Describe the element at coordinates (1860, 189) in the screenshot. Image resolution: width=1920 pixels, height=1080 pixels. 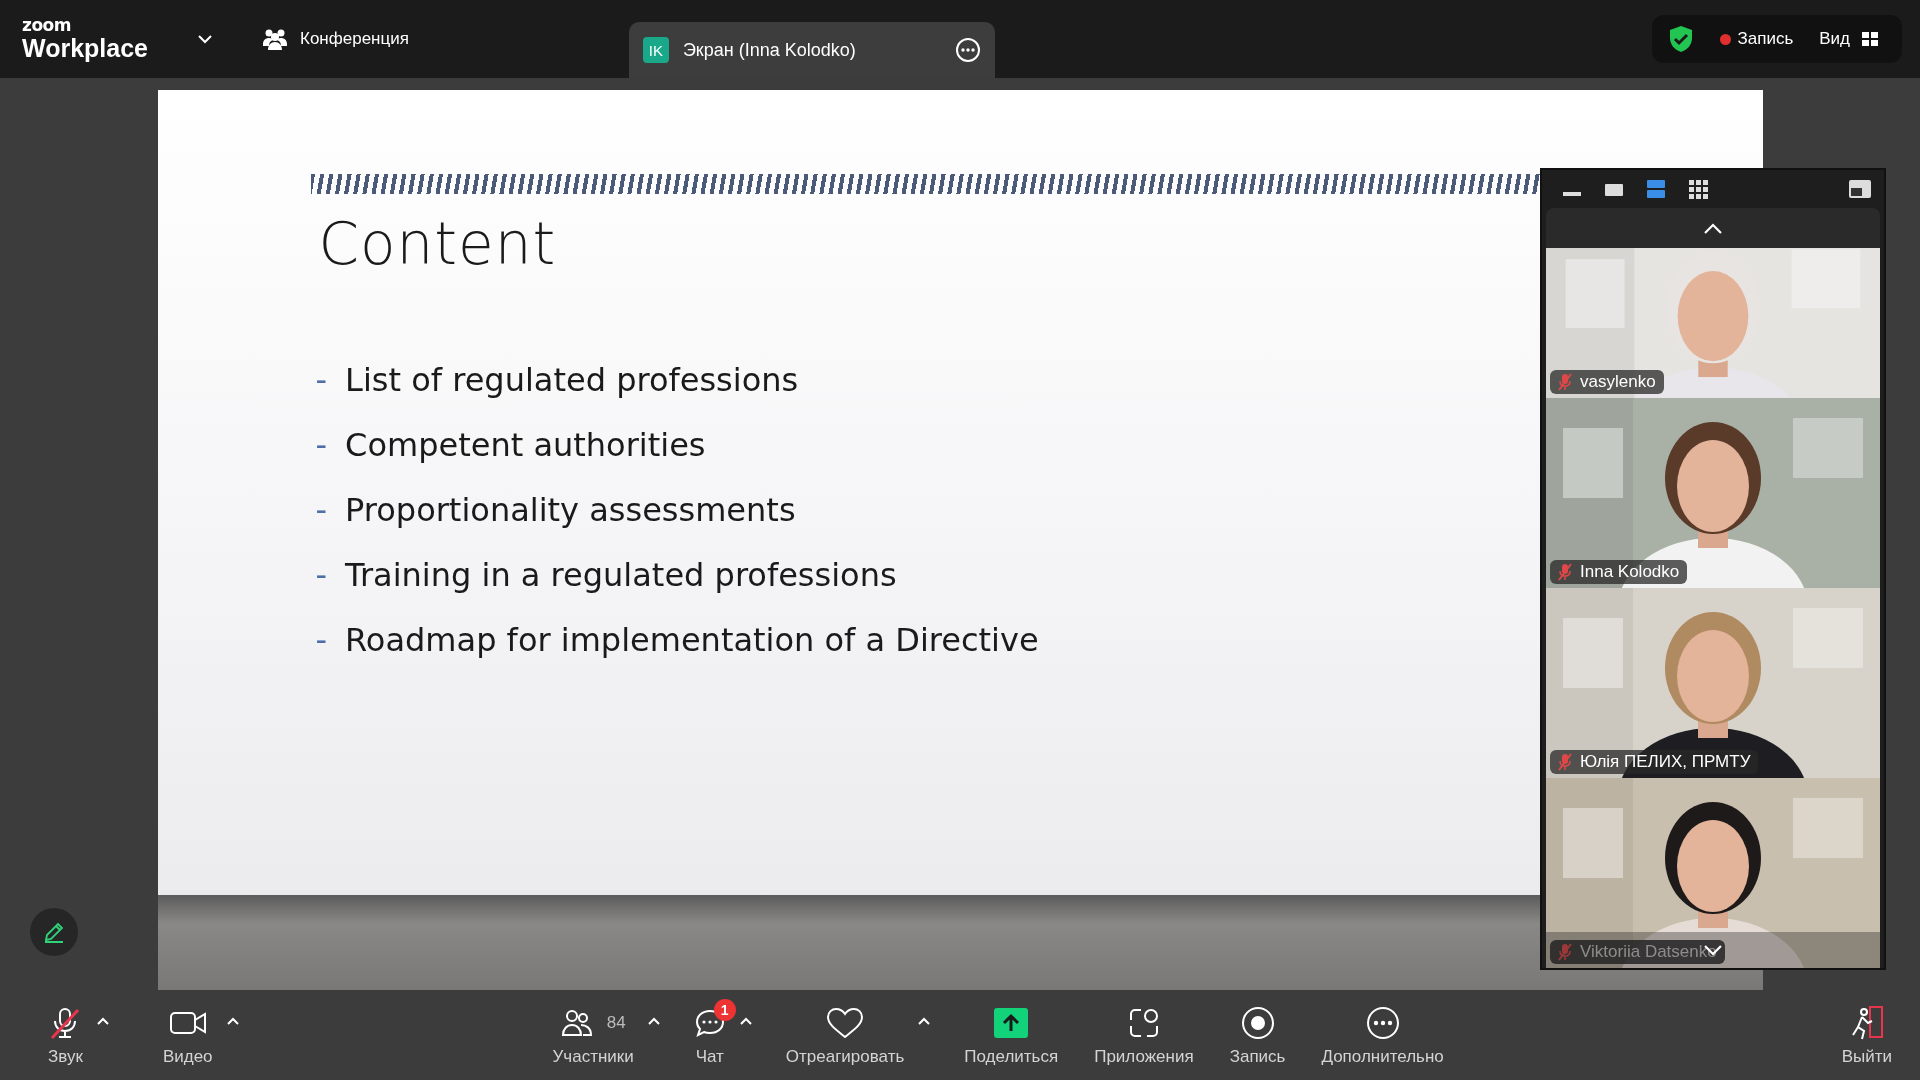
I see `pop-out-icon` at that location.